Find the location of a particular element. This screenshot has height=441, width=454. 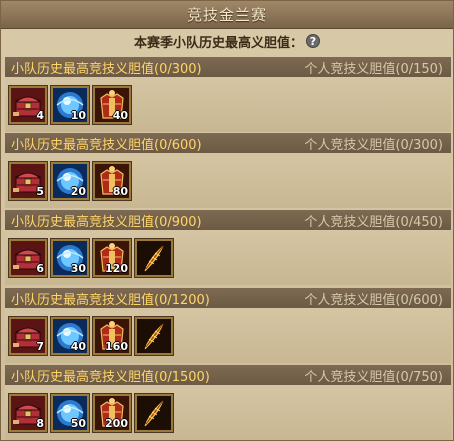

tier-header: 小队历史最高竞技义胆值(0/600) 个人竞技义胆值(0/300) is located at coordinates (228, 143).